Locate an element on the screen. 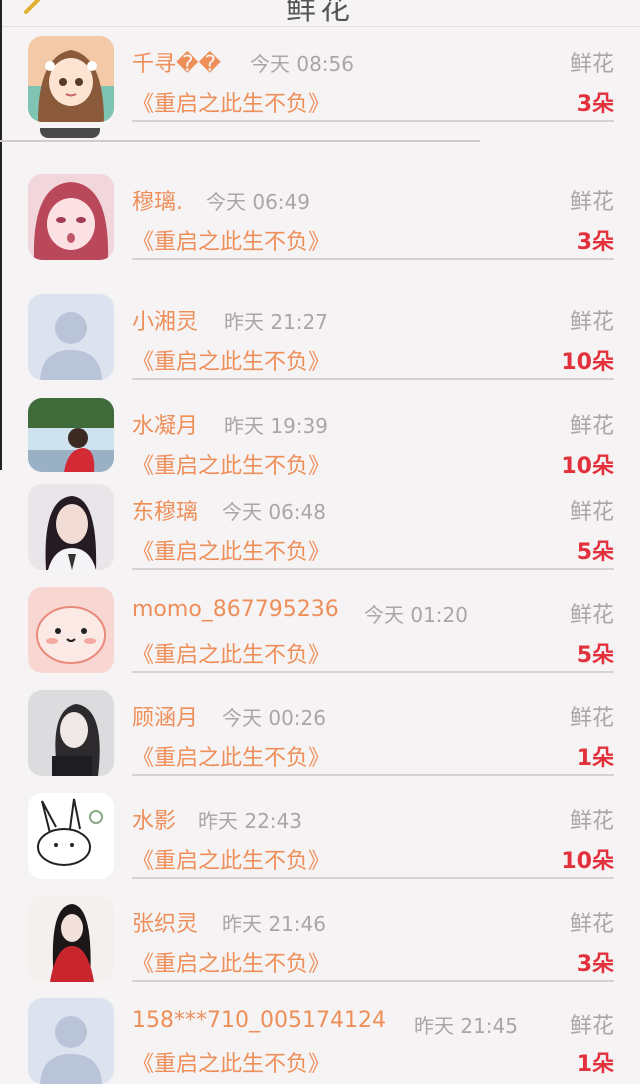 This screenshot has width=640, height=1084. woman-bw-portrait-icon is located at coordinates (71, 733).